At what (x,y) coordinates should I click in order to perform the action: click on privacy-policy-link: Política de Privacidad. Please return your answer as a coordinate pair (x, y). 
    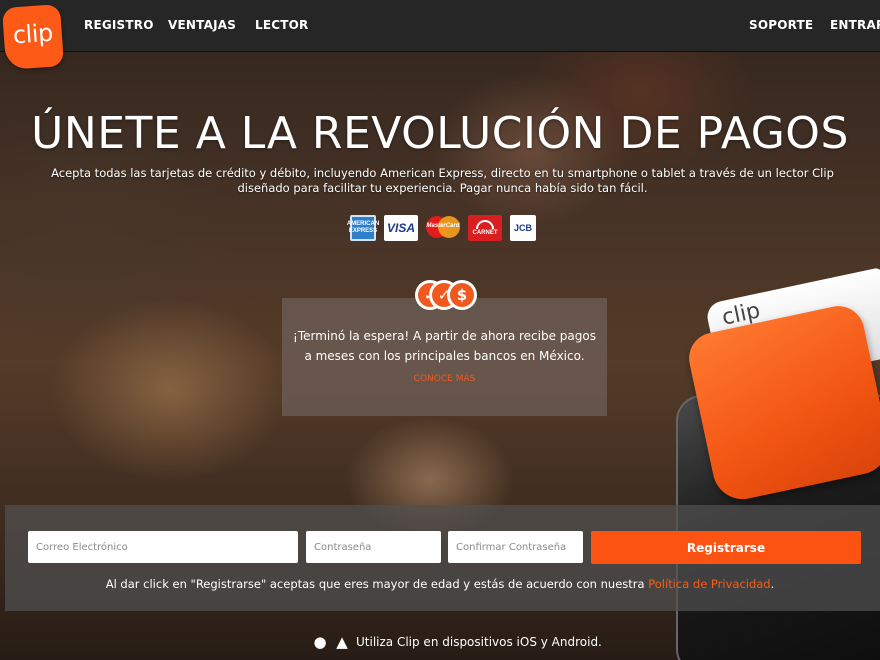
    Looking at the image, I should click on (709, 584).